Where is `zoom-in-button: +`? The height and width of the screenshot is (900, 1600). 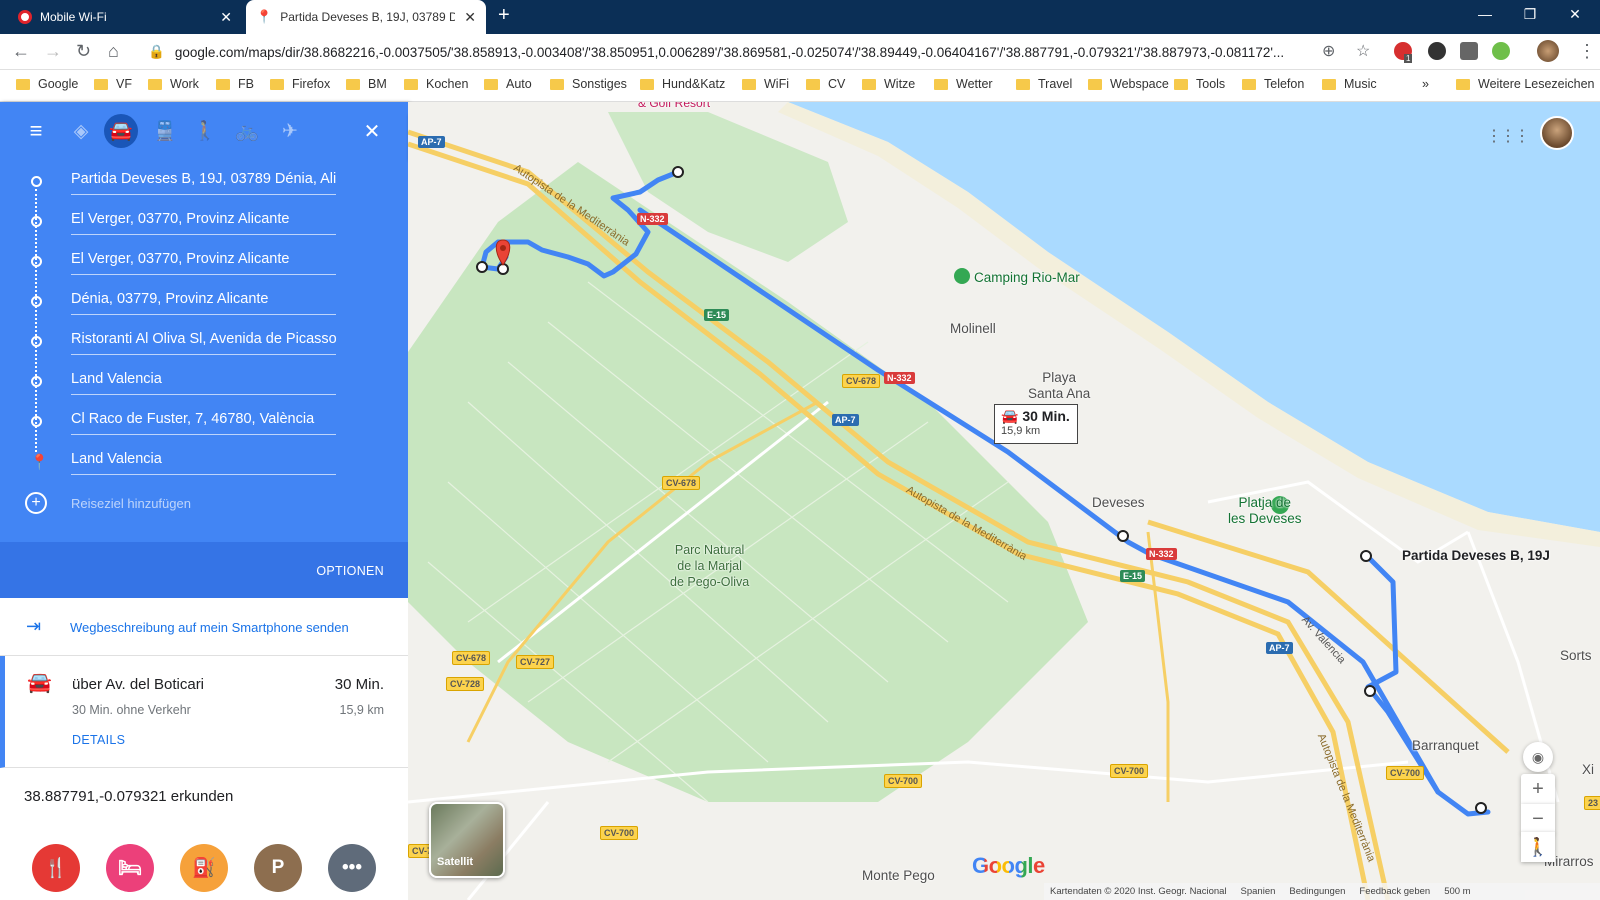
zoom-in-button: + is located at coordinates (1538, 789).